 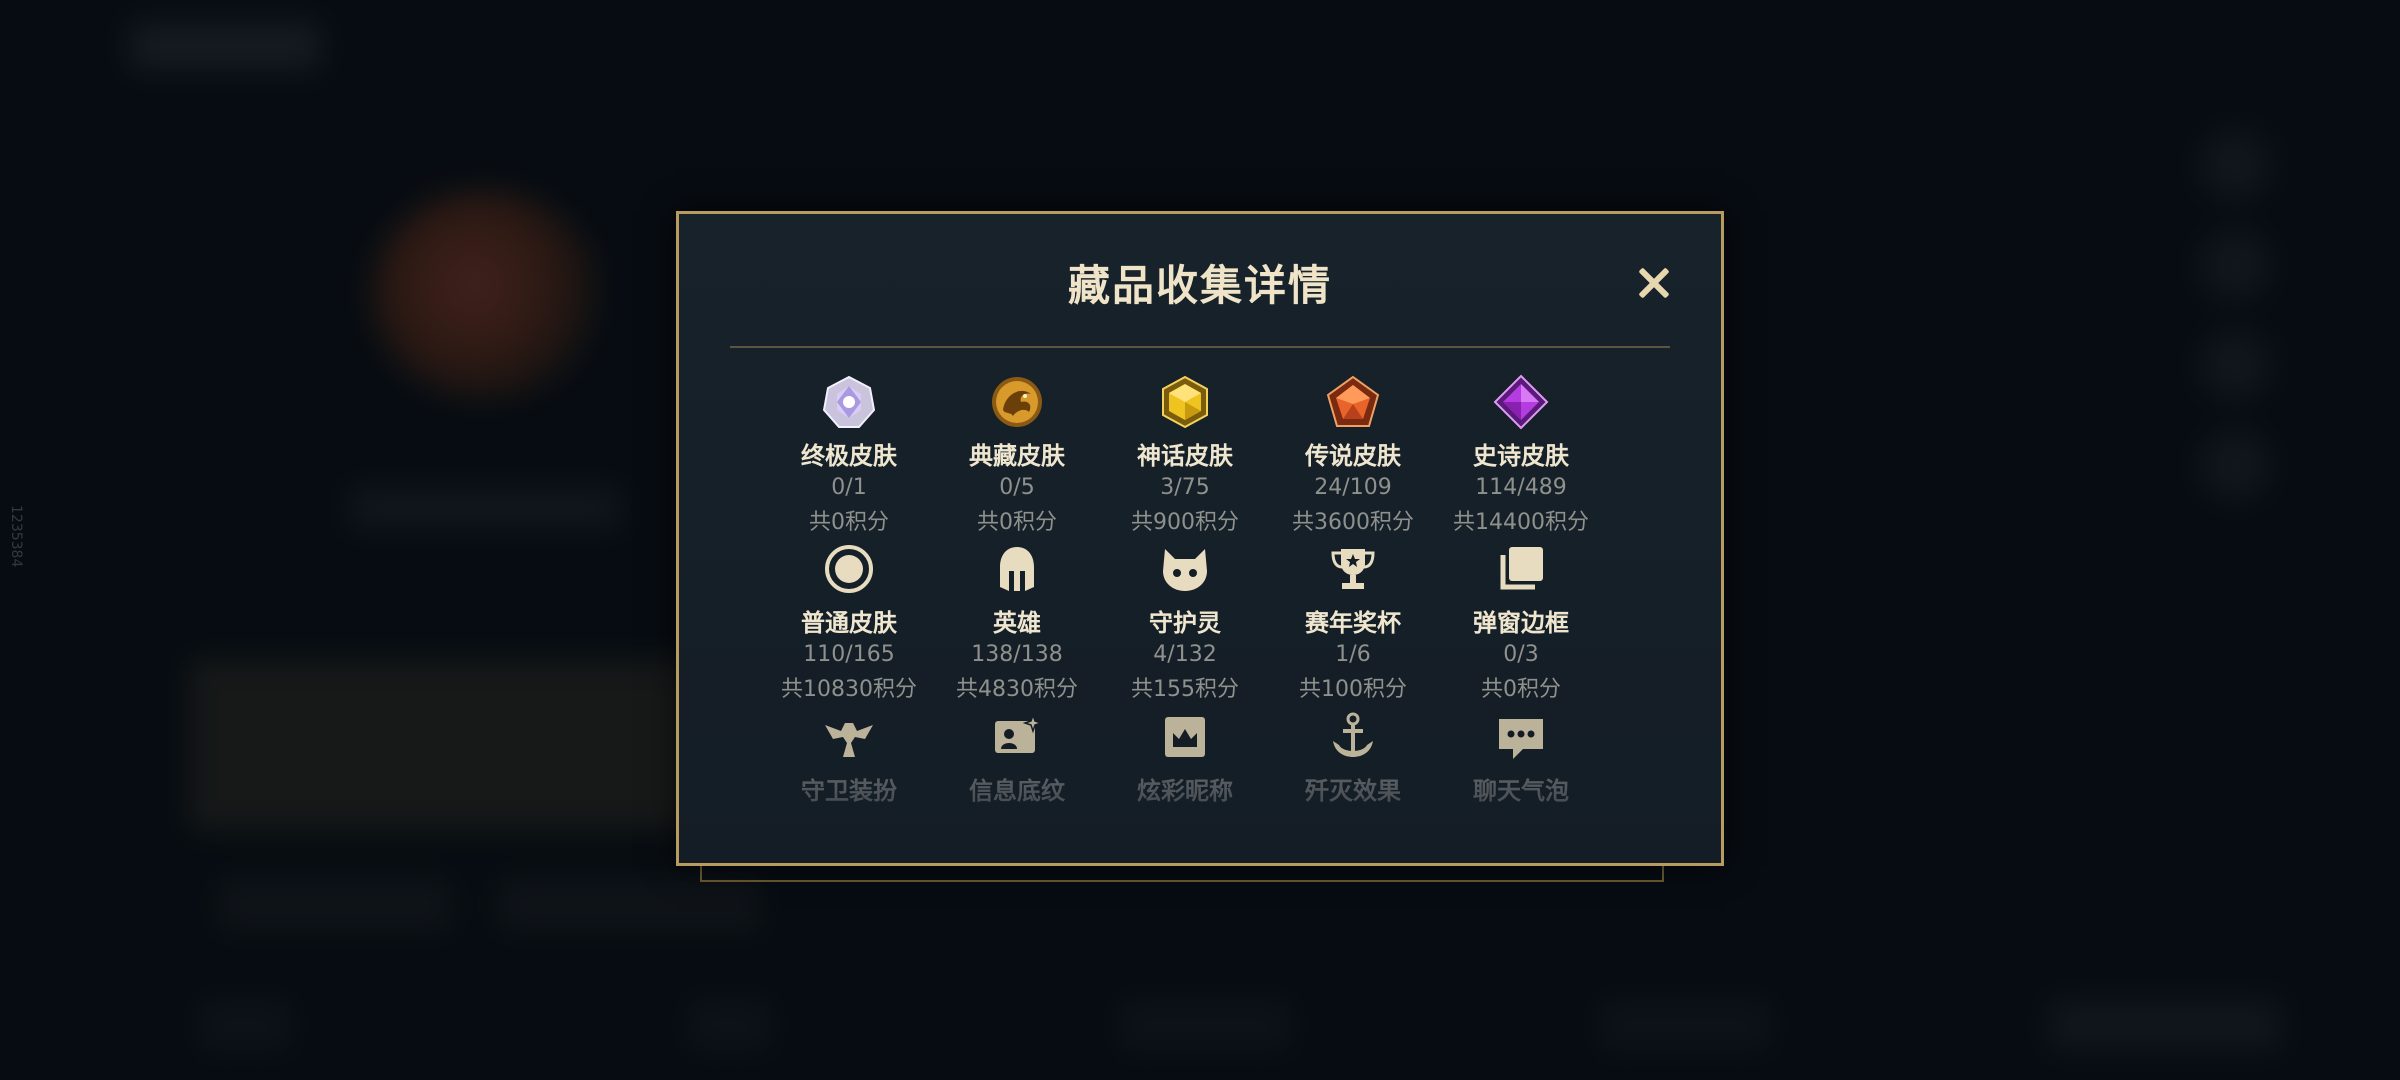 I want to click on item-label: 歼灭效果, so click(x=1353, y=791).